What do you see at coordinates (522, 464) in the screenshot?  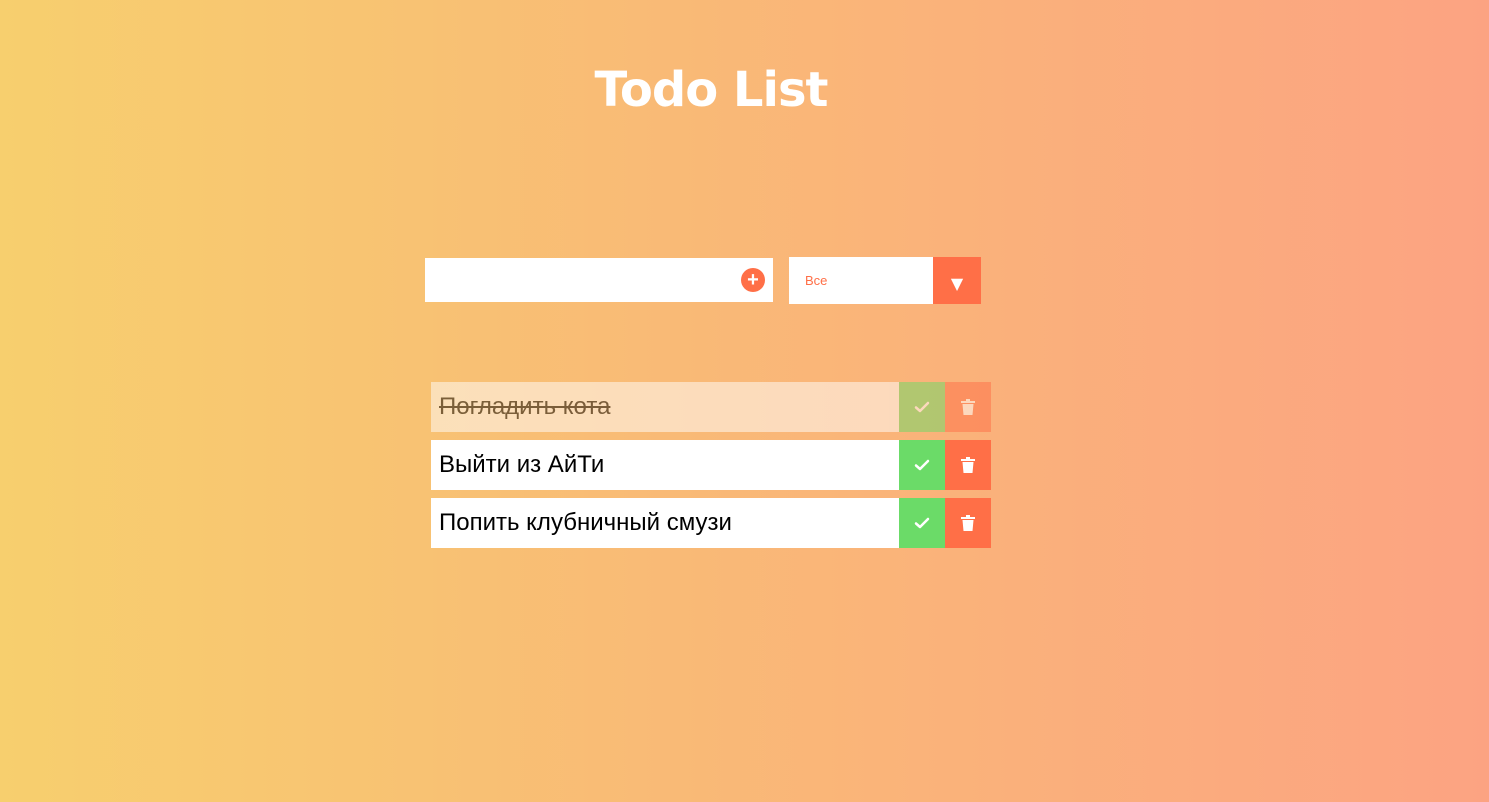 I see `todo-text: Выйти из АйТи` at bounding box center [522, 464].